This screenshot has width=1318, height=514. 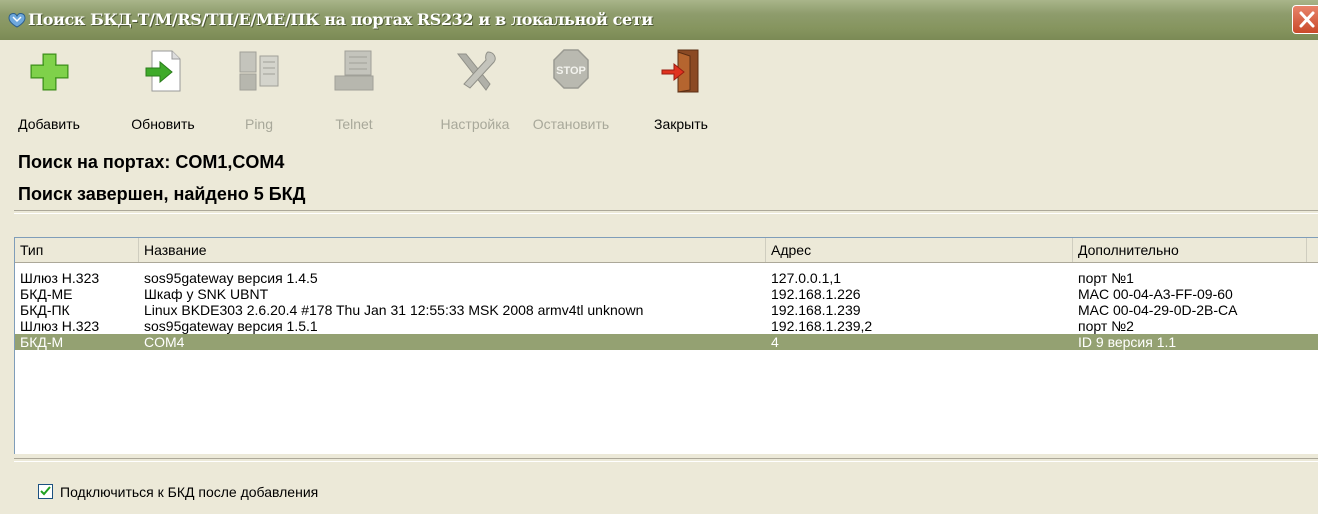 What do you see at coordinates (1158, 310) in the screenshot?
I see `cell-extra: MAC 00-04-29-0D-2B-CA` at bounding box center [1158, 310].